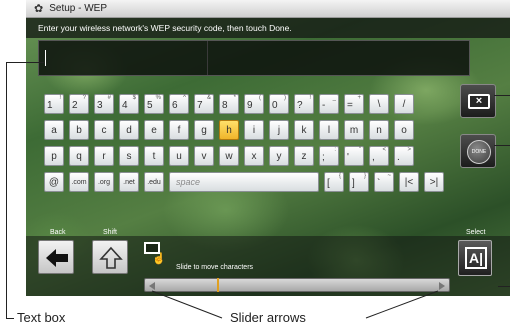  Describe the element at coordinates (268, 317) in the screenshot. I see `slider-arrows-callout: Slider arrows` at that location.